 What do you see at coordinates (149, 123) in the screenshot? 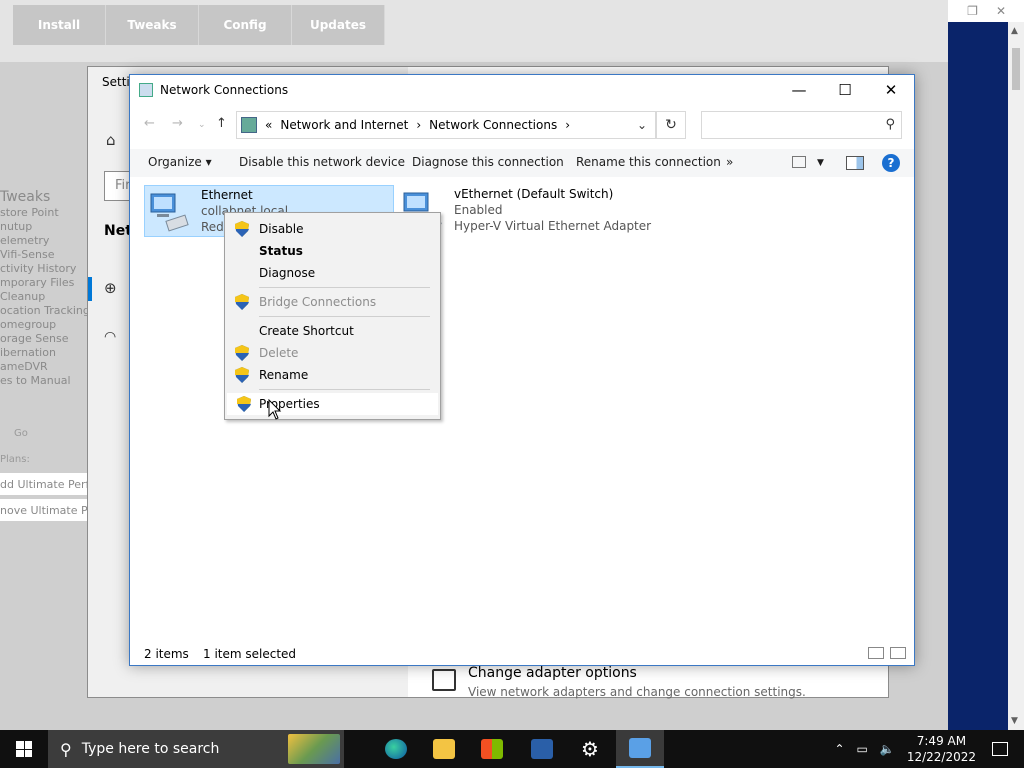
I see `back-arrow-icon: ←` at bounding box center [149, 123].